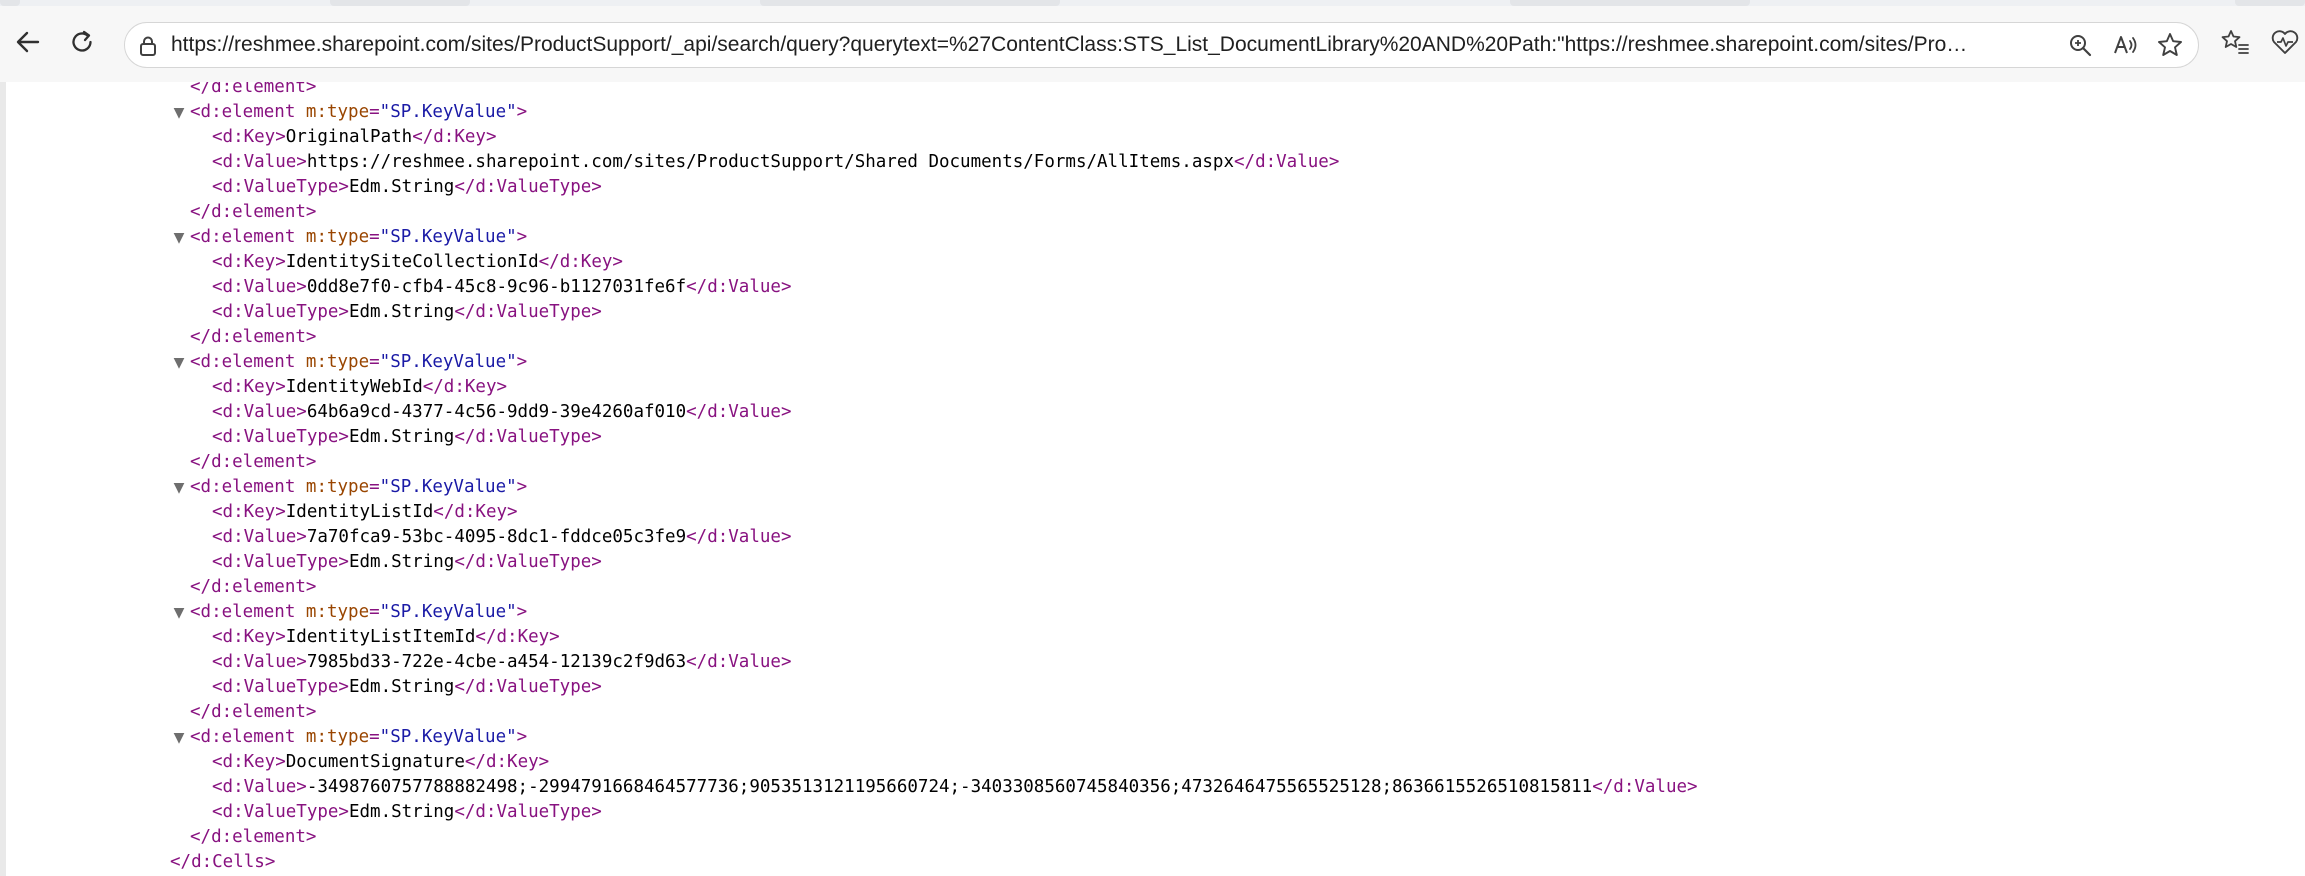 Image resolution: width=2305 pixels, height=876 pixels. I want to click on cells-close-tag: </d:Cells>, so click(222, 862).